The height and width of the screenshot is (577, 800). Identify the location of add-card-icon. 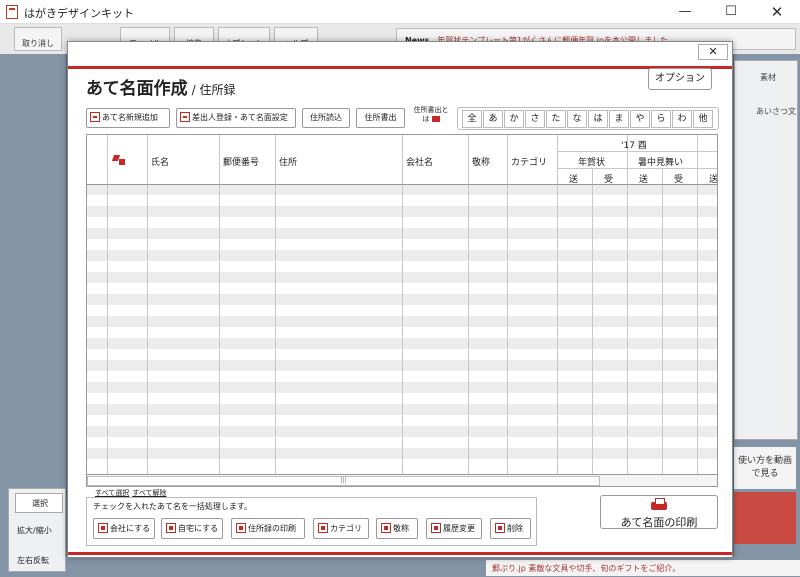
(95, 117).